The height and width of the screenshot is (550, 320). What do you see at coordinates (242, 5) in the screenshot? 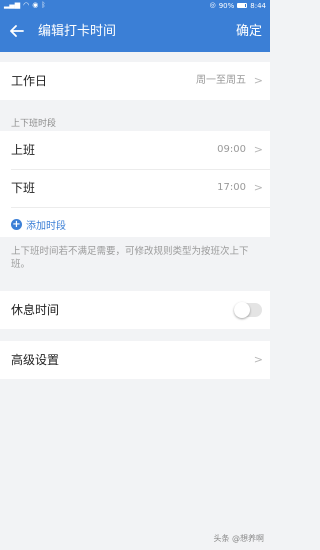
I see `battery-icon` at bounding box center [242, 5].